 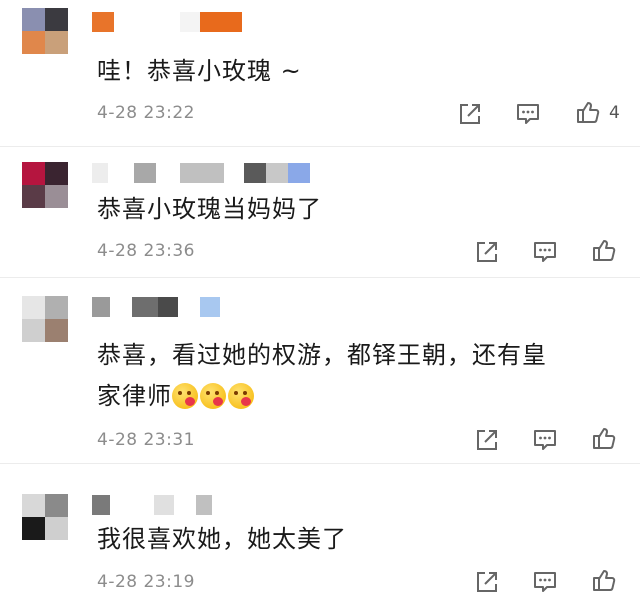 I want to click on comment-text: 哇！恭喜小玫瑰 ~, so click(x=199, y=71).